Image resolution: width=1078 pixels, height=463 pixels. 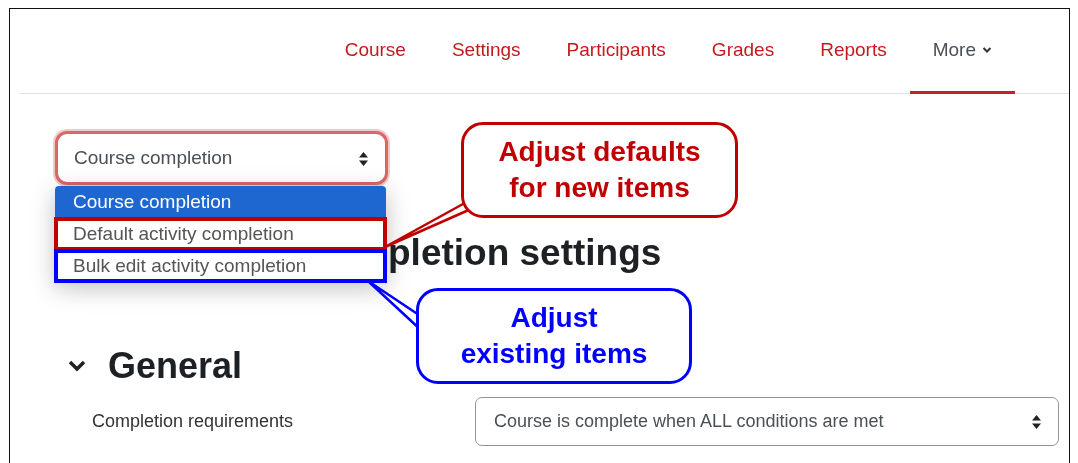 What do you see at coordinates (743, 51) in the screenshot?
I see `nav-tab: Grades` at bounding box center [743, 51].